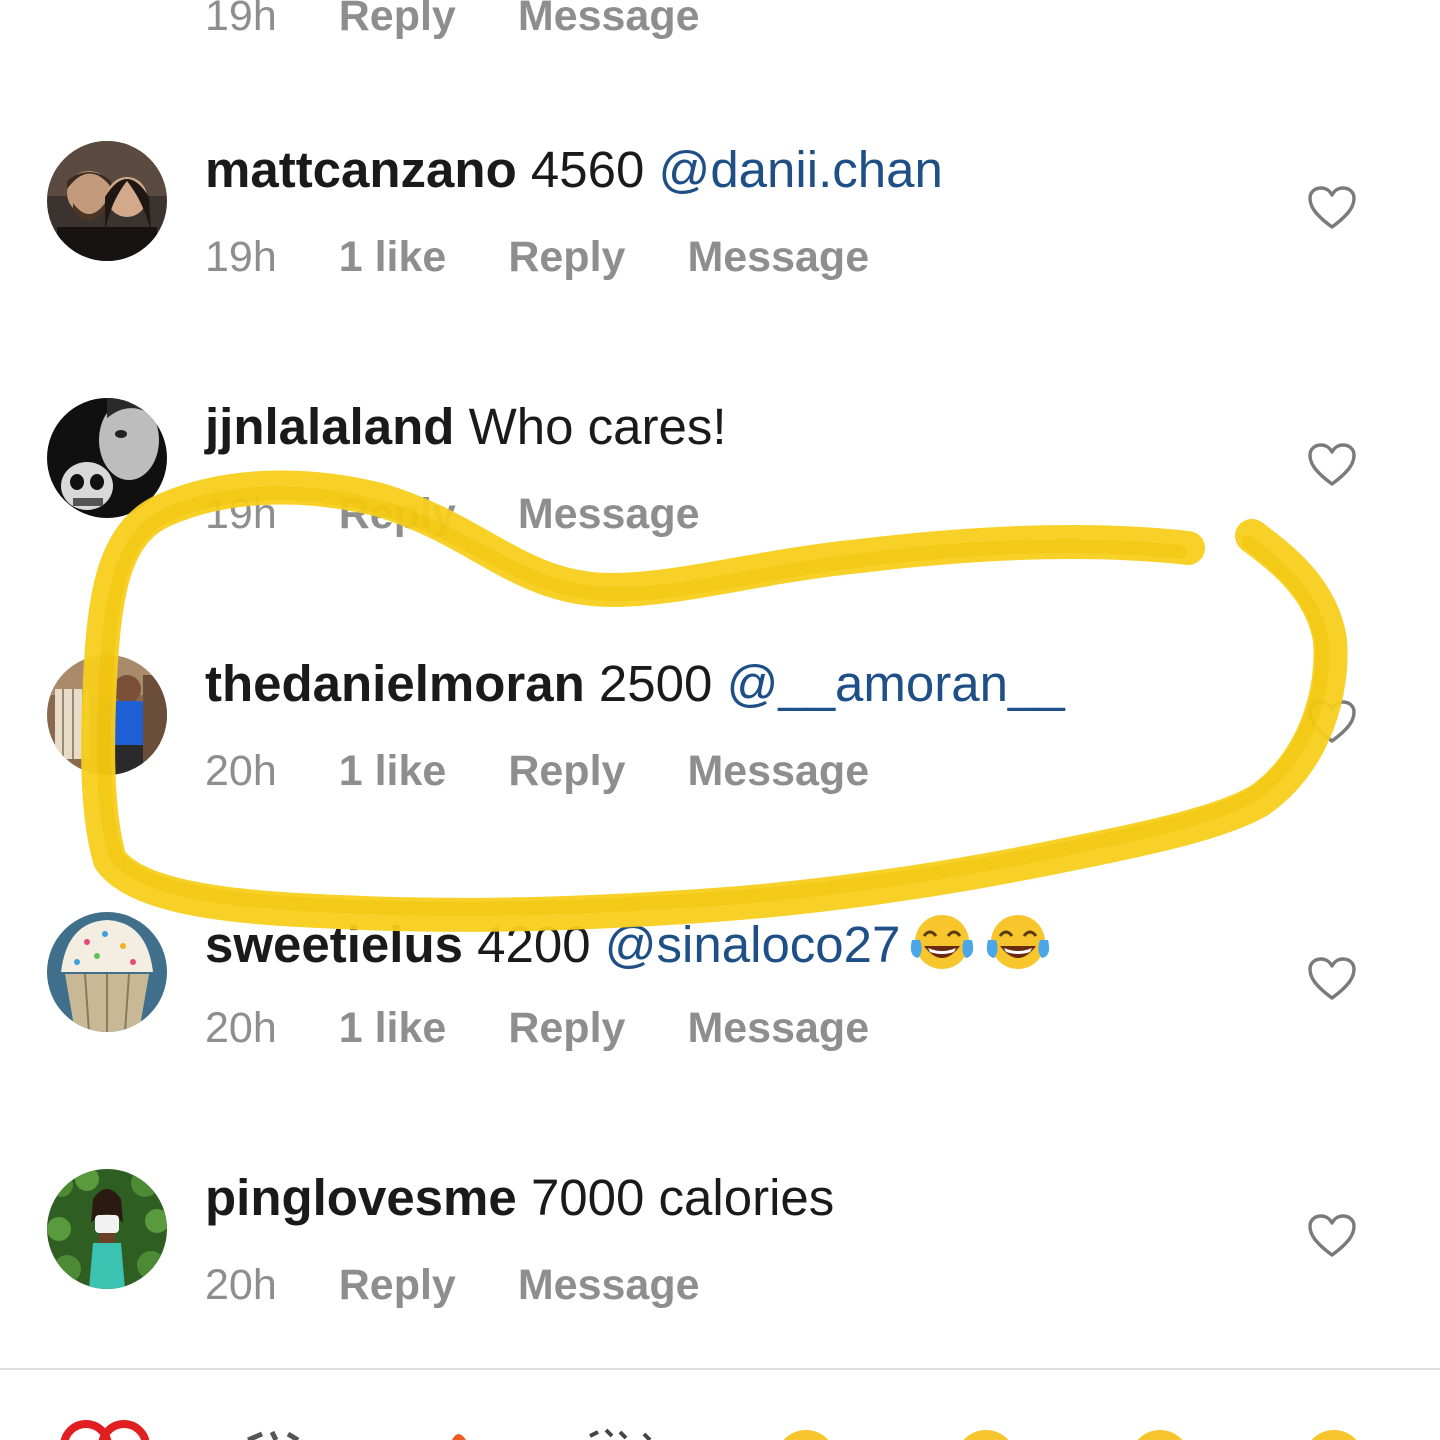 The height and width of the screenshot is (1440, 1440). I want to click on comment-text: thedanielmoran 2500 @__amoran__, so click(635, 684).